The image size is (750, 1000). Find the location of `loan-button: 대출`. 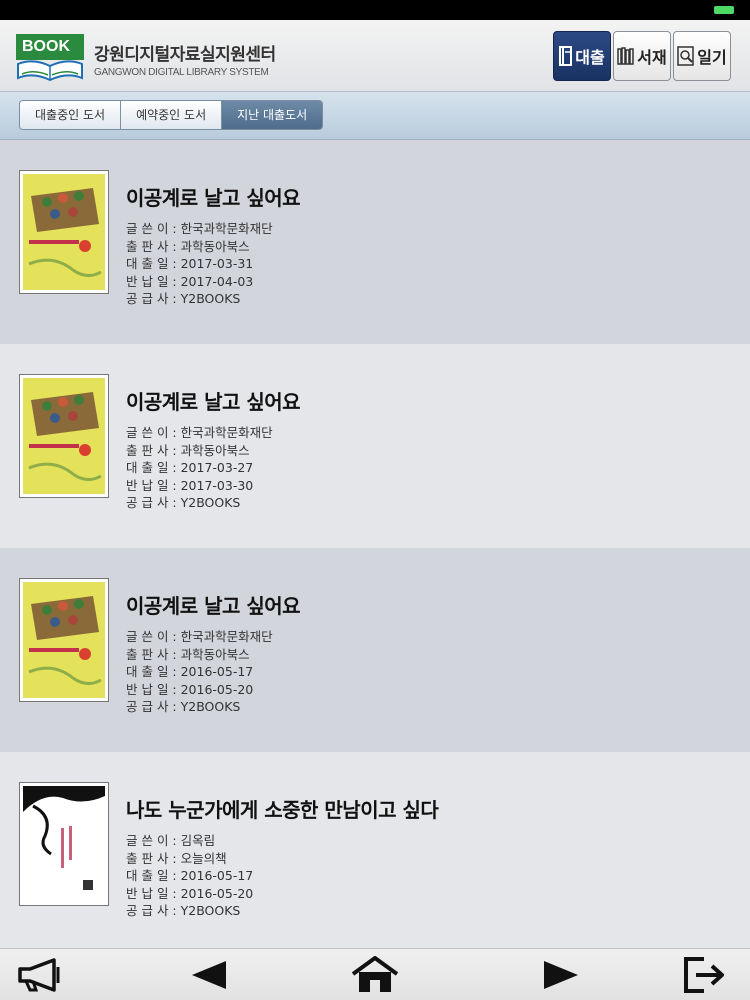

loan-button: 대출 is located at coordinates (582, 56).